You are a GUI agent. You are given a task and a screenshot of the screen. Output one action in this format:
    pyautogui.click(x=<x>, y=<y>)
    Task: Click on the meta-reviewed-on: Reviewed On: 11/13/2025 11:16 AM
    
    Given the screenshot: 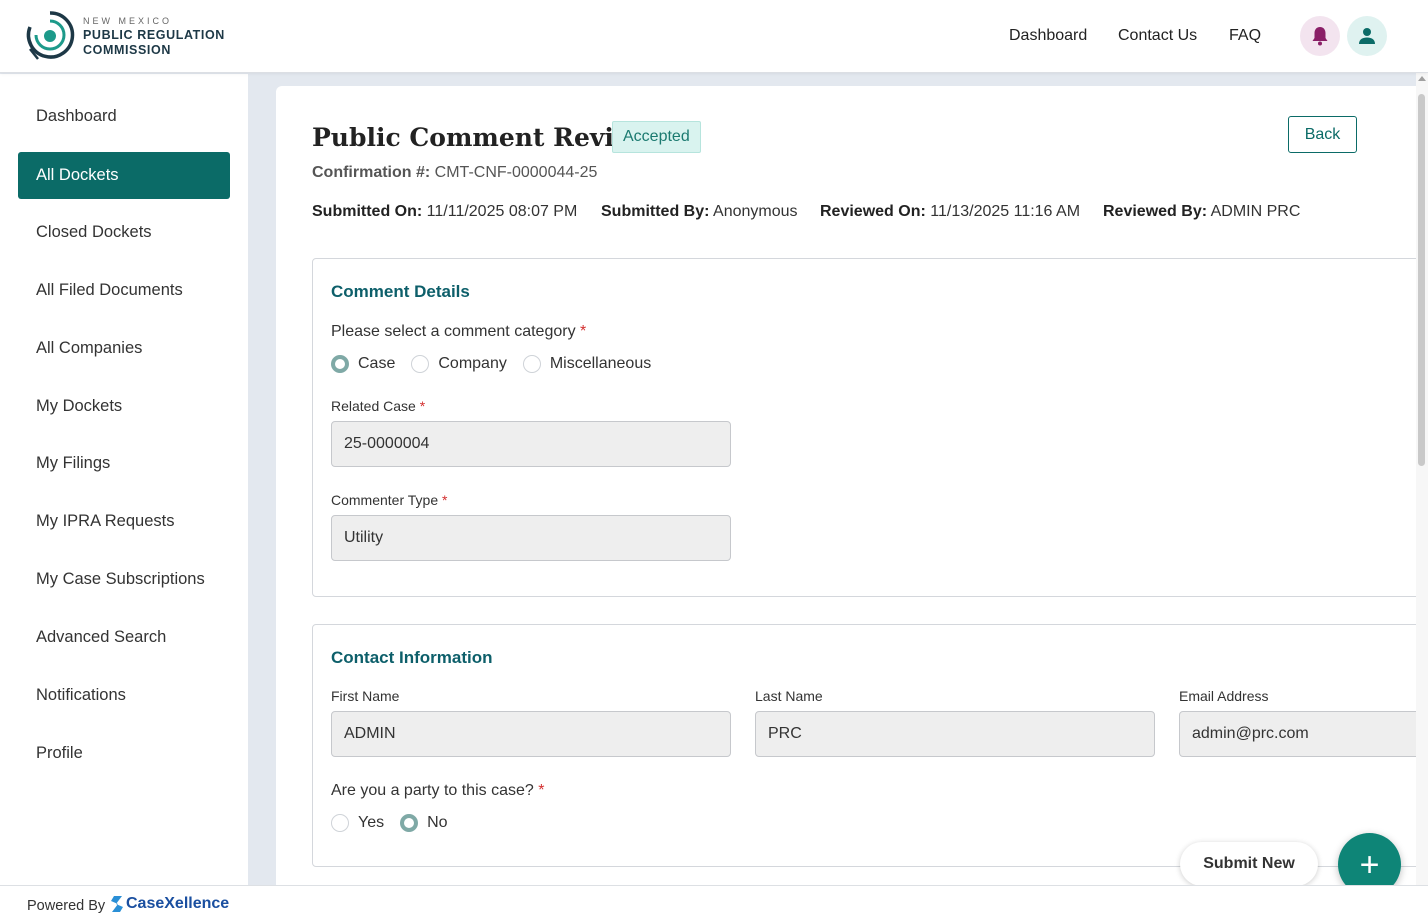 What is the action you would take?
    pyautogui.click(x=950, y=212)
    